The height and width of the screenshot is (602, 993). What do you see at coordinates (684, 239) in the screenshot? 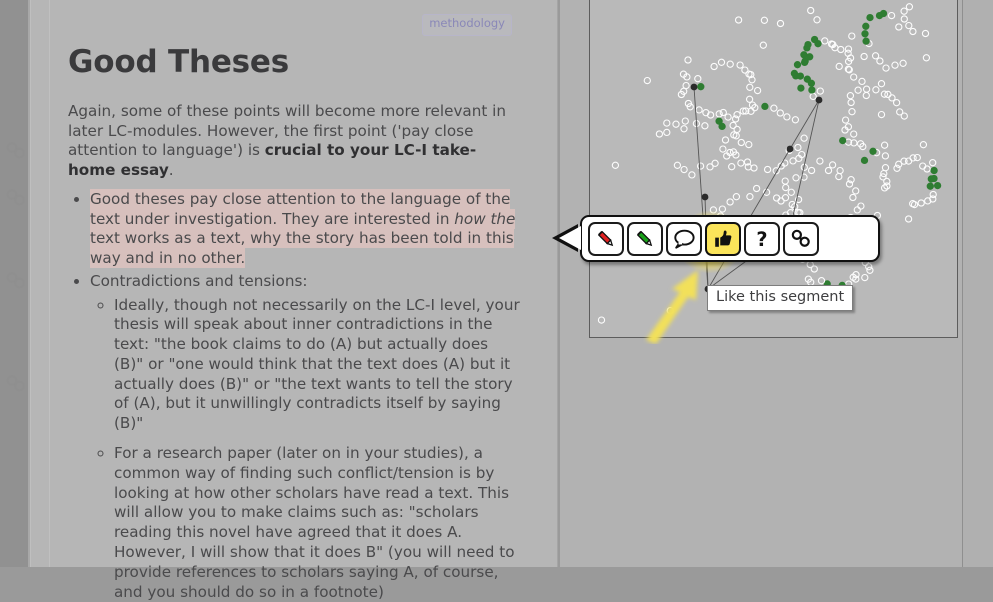
I see `comment-button` at bounding box center [684, 239].